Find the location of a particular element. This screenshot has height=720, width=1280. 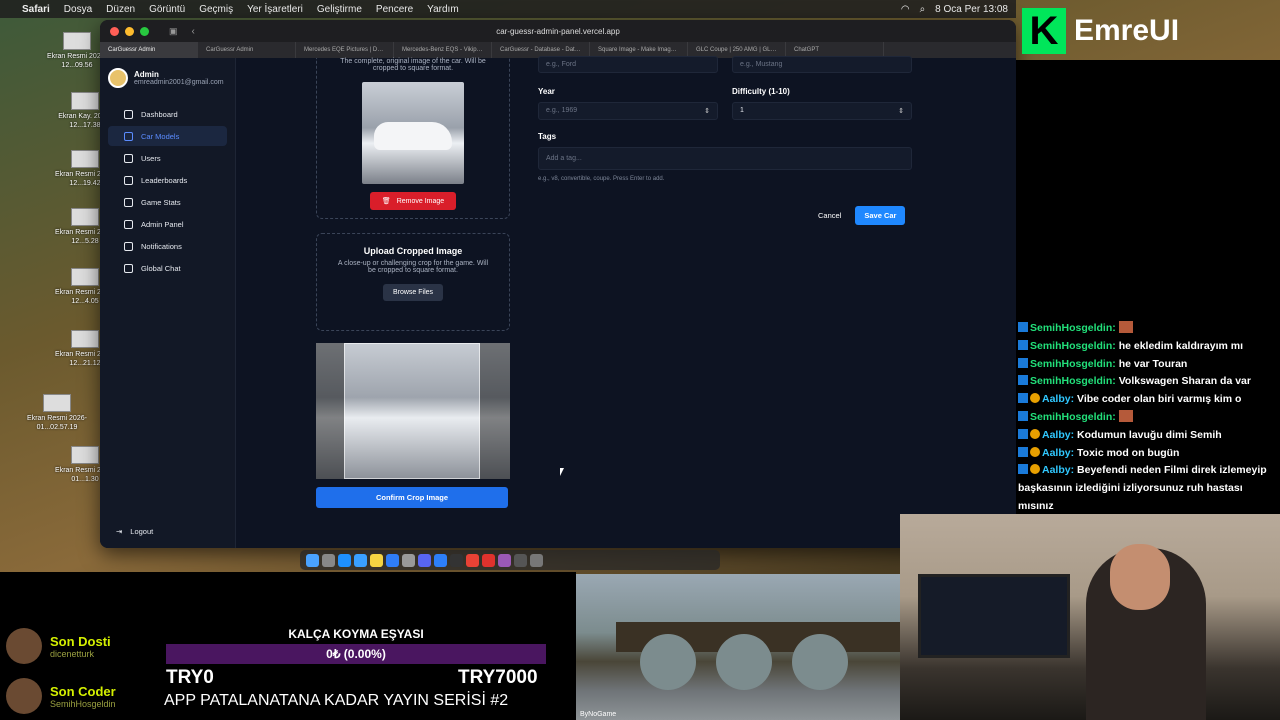

sidebar-item-label: Dashboard is located at coordinates (159, 114).